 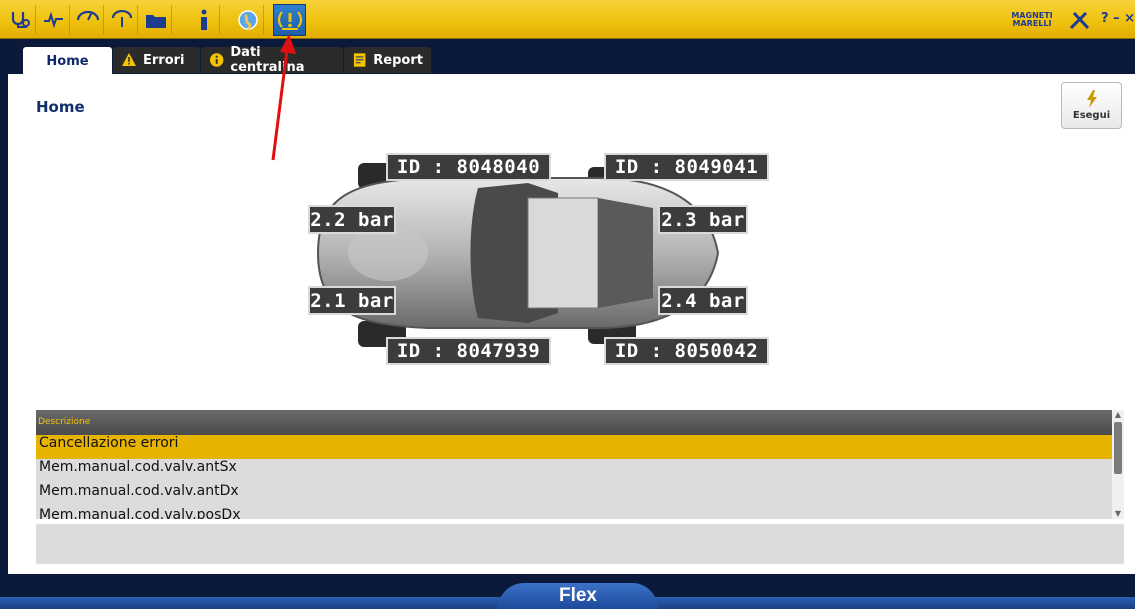 What do you see at coordinates (20, 19) in the screenshot?
I see `stethoscope-icon` at bounding box center [20, 19].